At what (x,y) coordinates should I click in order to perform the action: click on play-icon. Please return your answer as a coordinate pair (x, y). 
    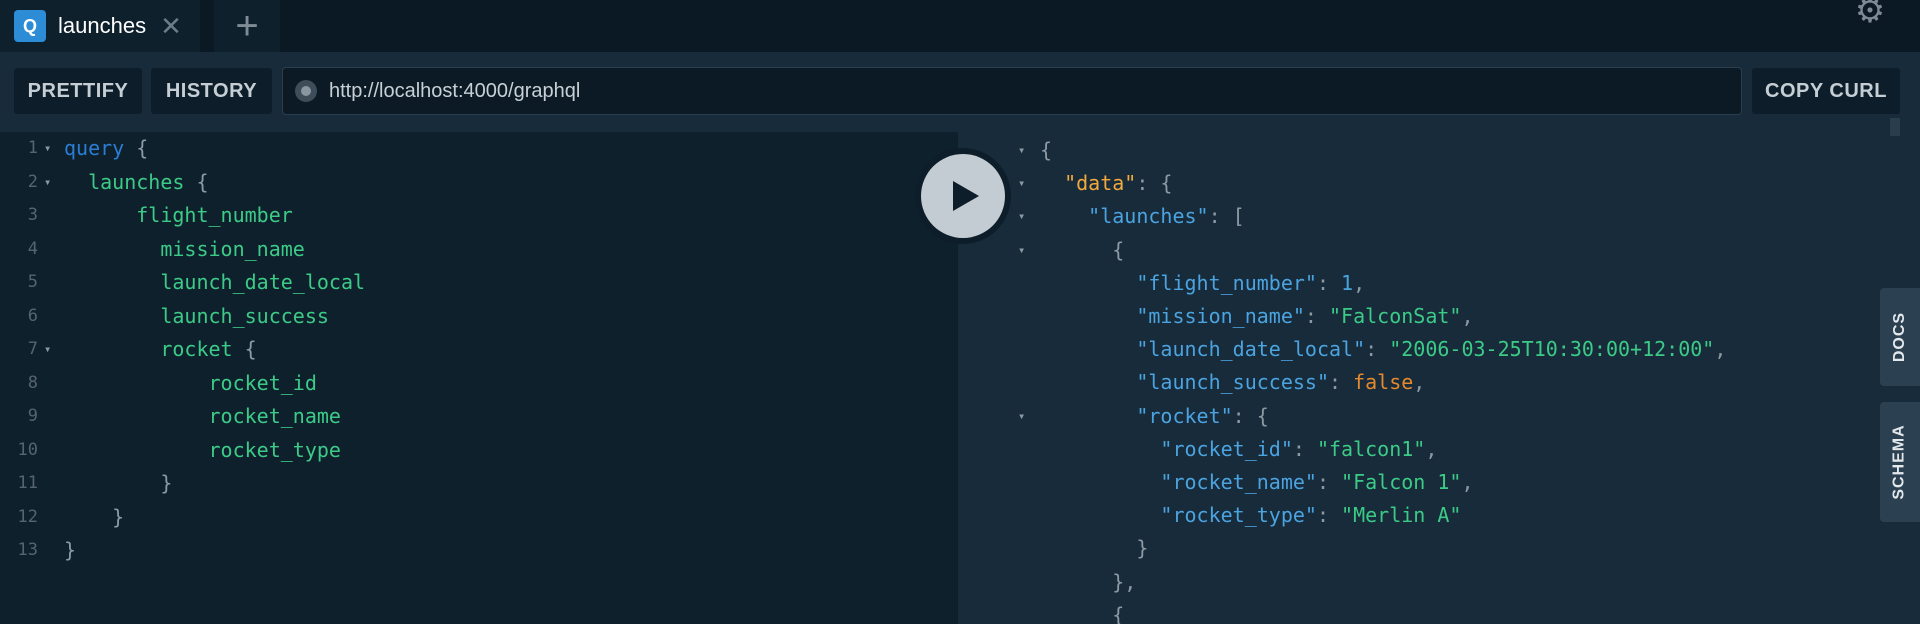
    Looking at the image, I should click on (963, 196).